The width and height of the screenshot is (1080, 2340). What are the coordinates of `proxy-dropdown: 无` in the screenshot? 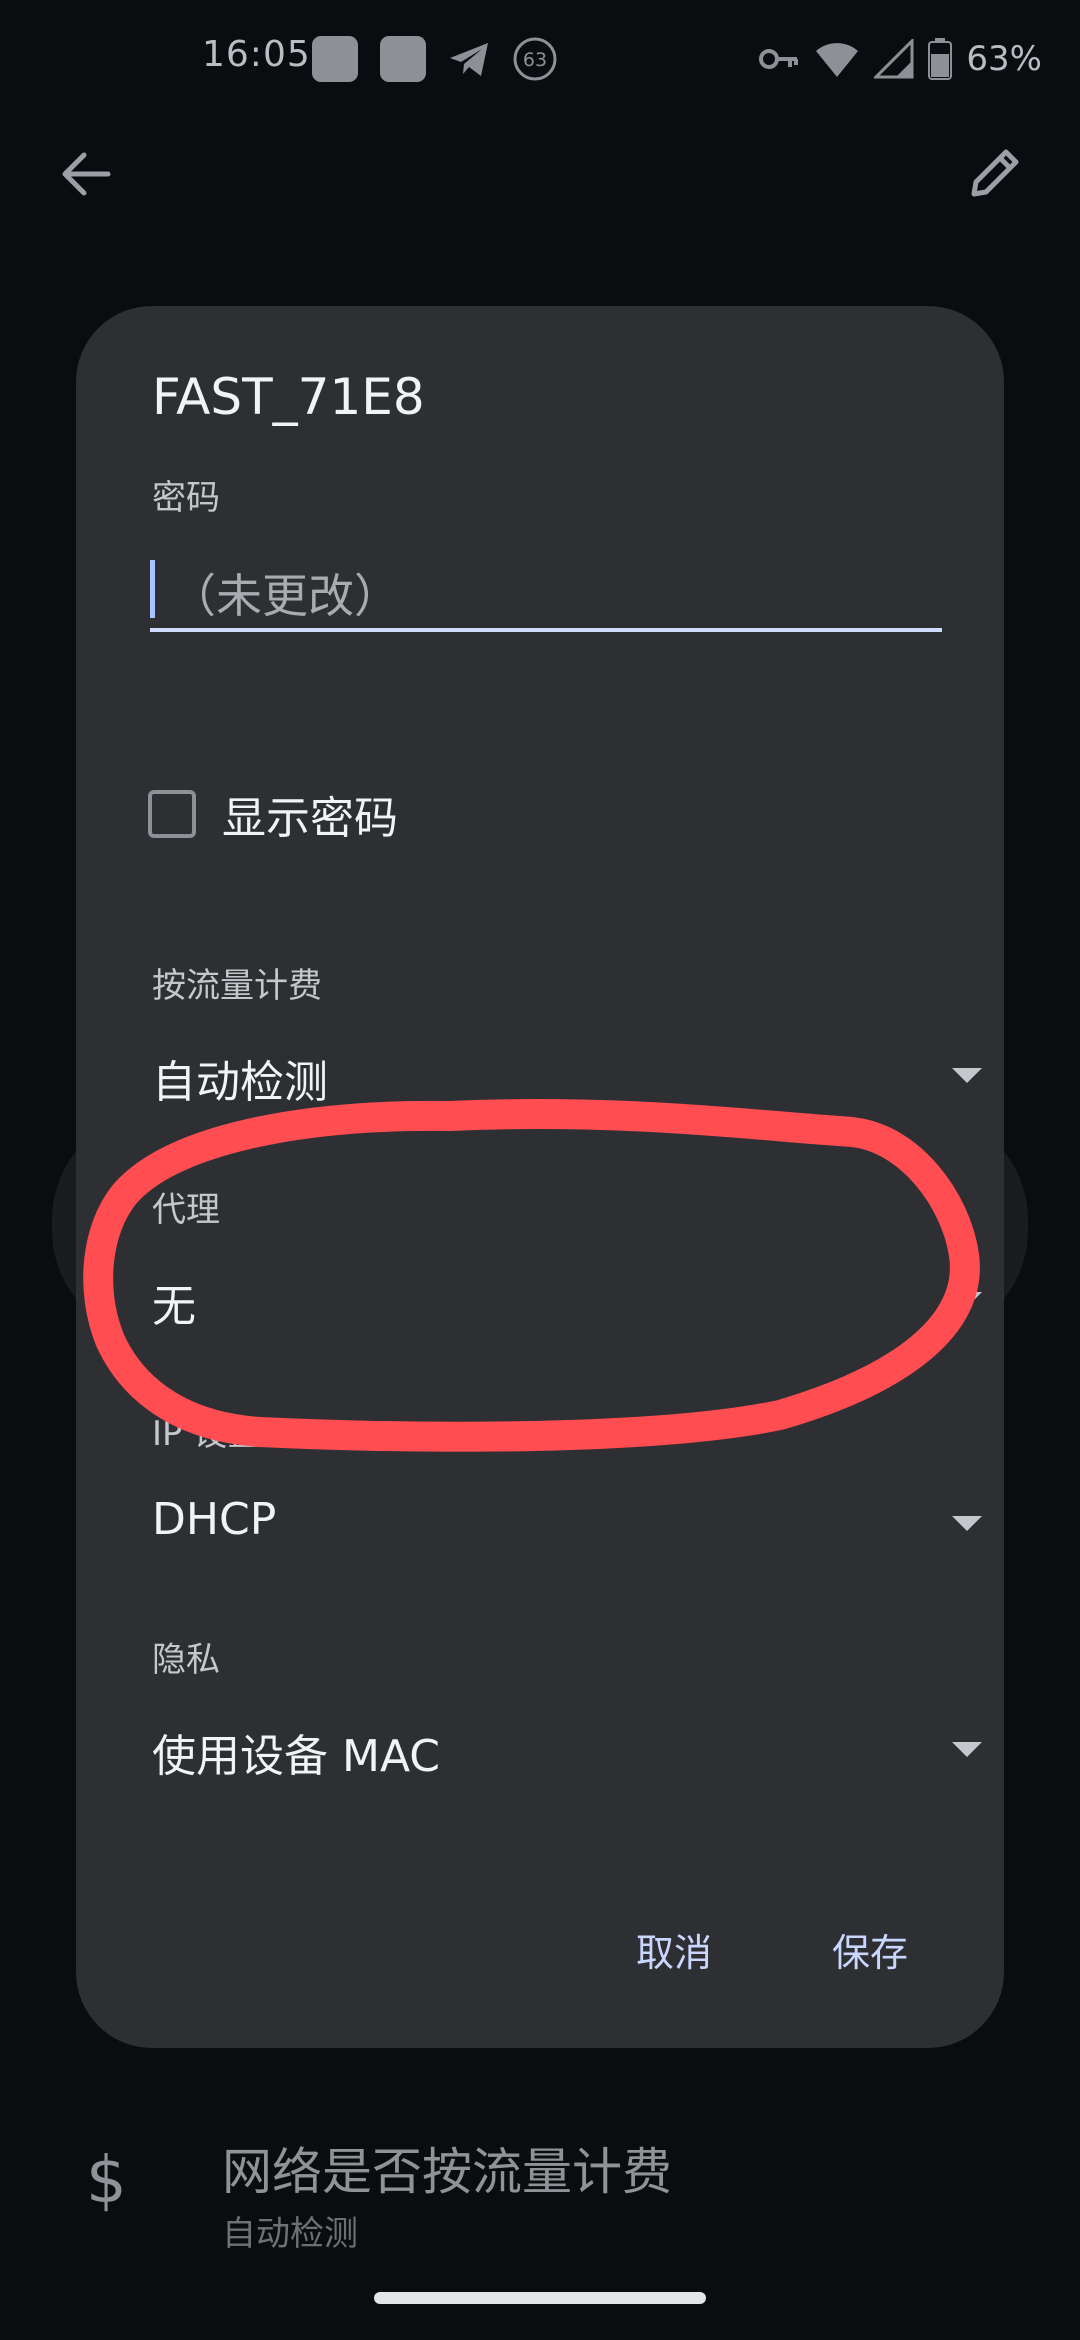 It's located at (569, 1300).